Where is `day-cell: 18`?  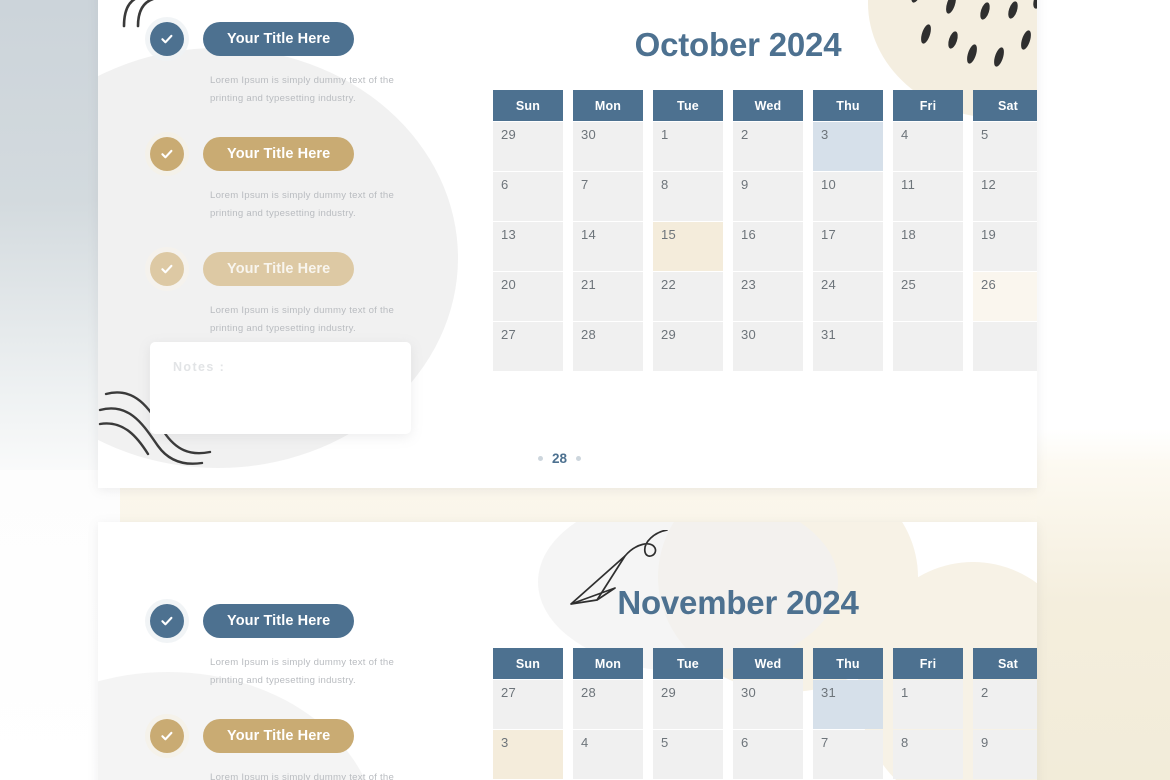
day-cell: 18 is located at coordinates (928, 246).